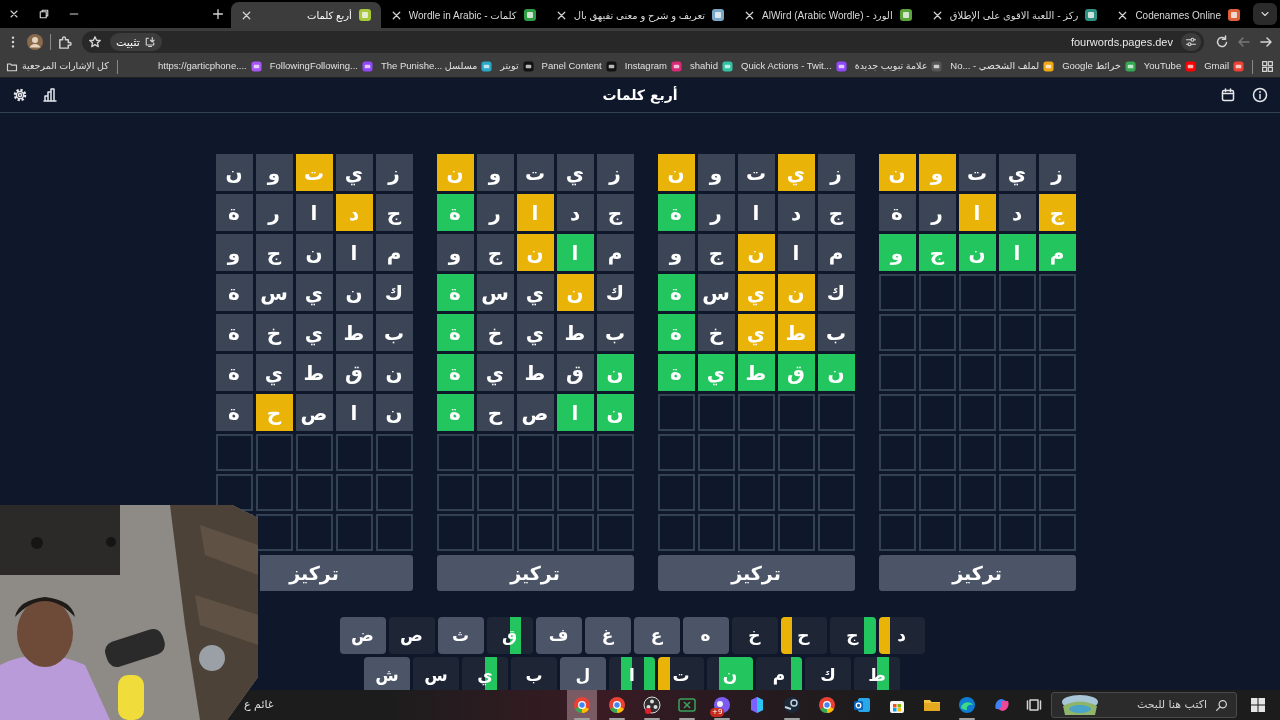 Image resolution: width=1280 pixels, height=720 pixels. What do you see at coordinates (1191, 42) in the screenshot?
I see `tune-icon` at bounding box center [1191, 42].